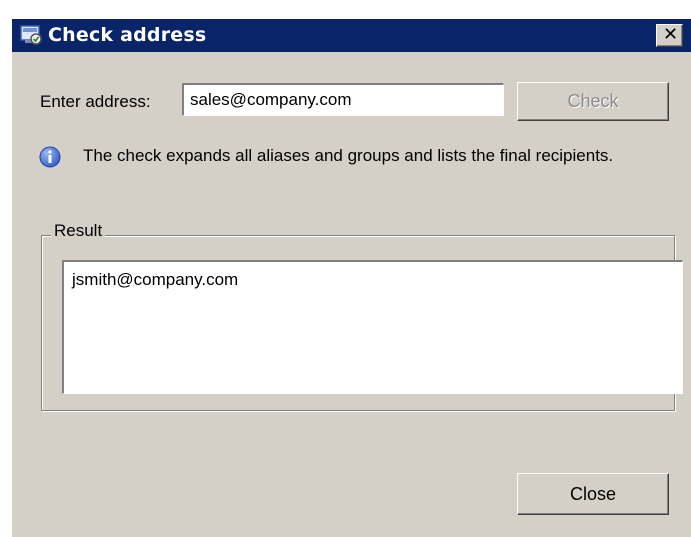 This screenshot has width=691, height=537. Describe the element at coordinates (31, 35) in the screenshot. I see `app-icon` at that location.